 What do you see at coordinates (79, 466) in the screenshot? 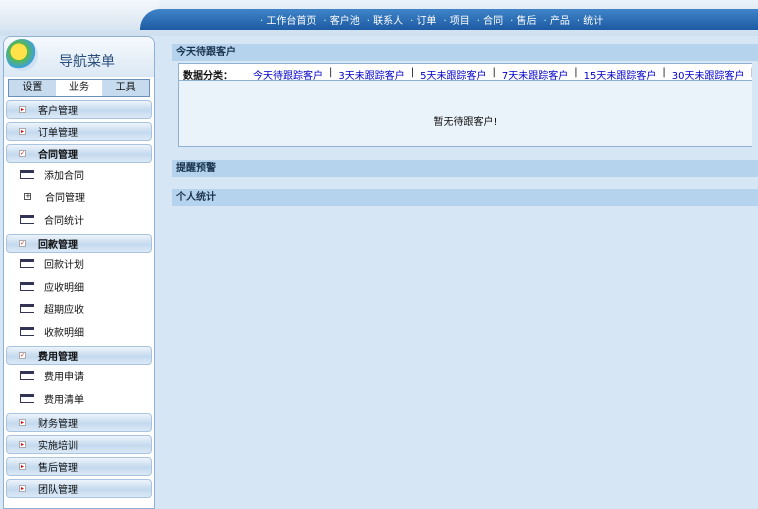
I see `sidebar-section: ▸ 售后管理` at bounding box center [79, 466].